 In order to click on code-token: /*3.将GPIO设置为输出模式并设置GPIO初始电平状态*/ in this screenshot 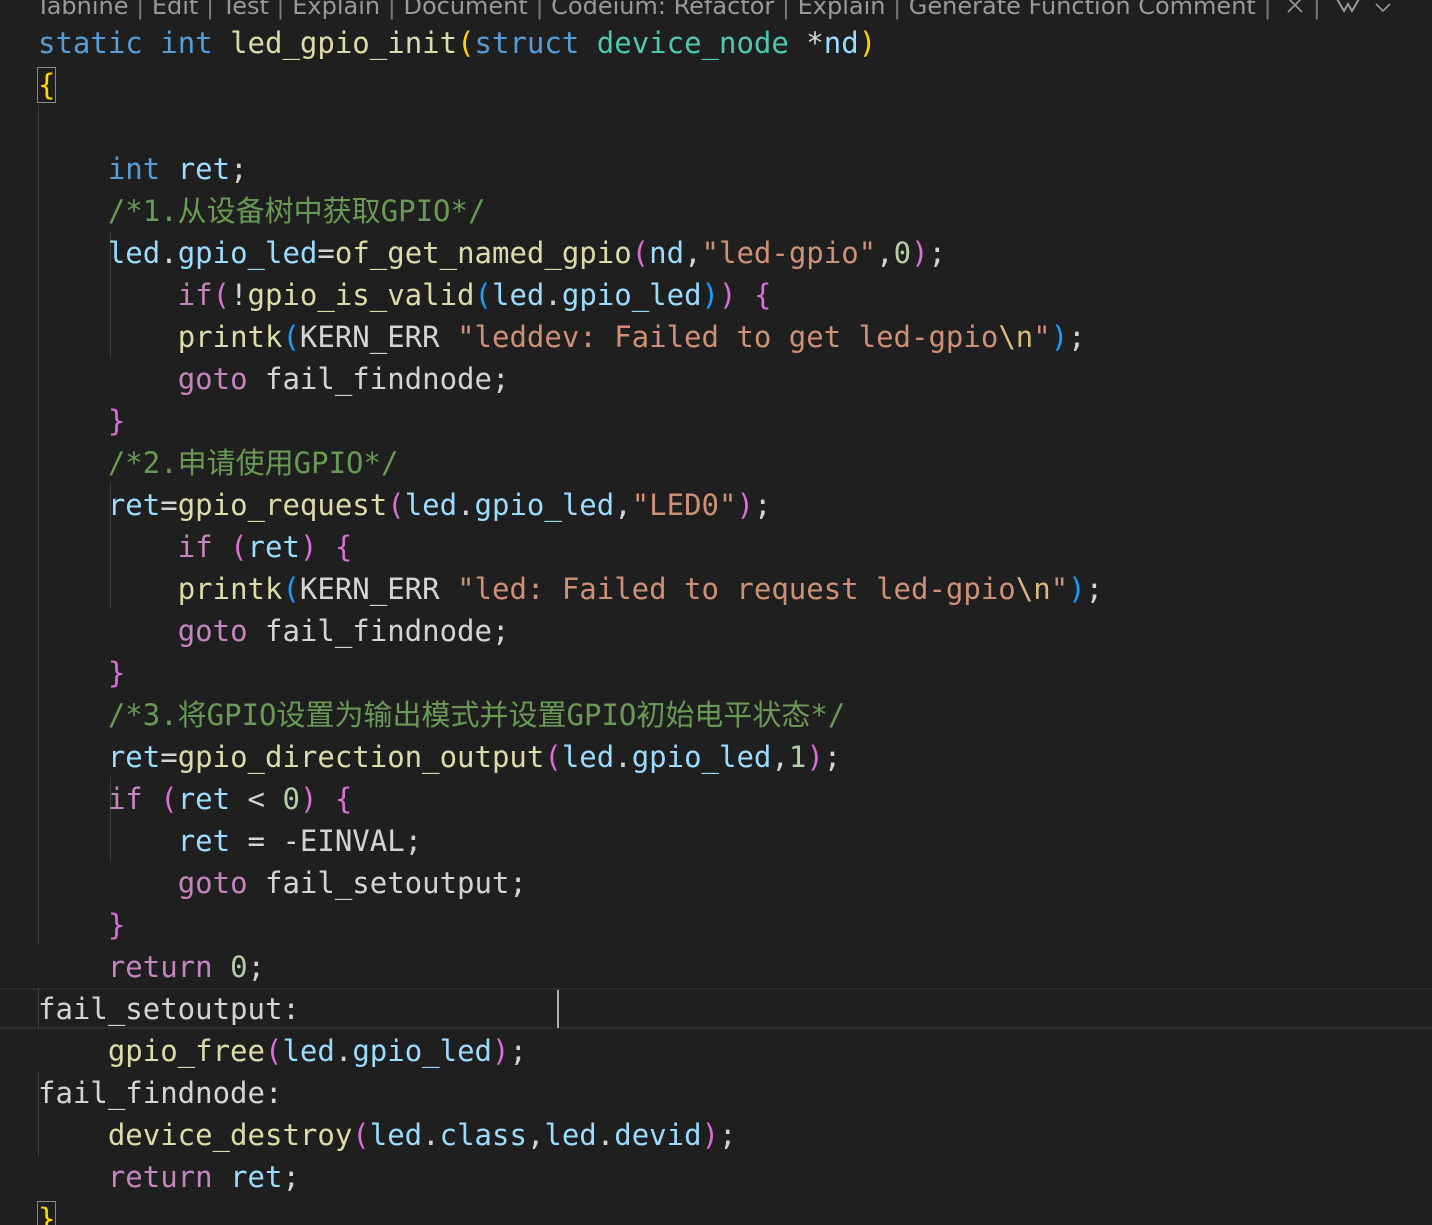, I will do `click(476, 715)`.